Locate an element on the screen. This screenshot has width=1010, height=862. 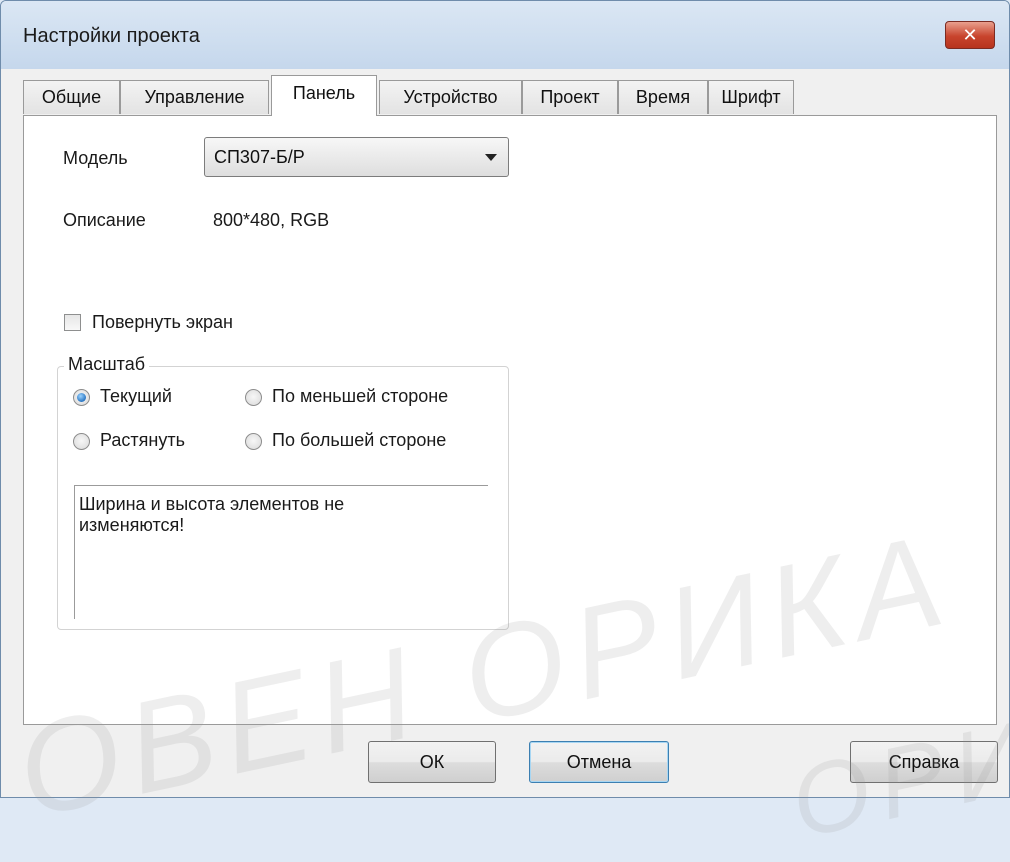
help-button: Справка is located at coordinates (924, 762).